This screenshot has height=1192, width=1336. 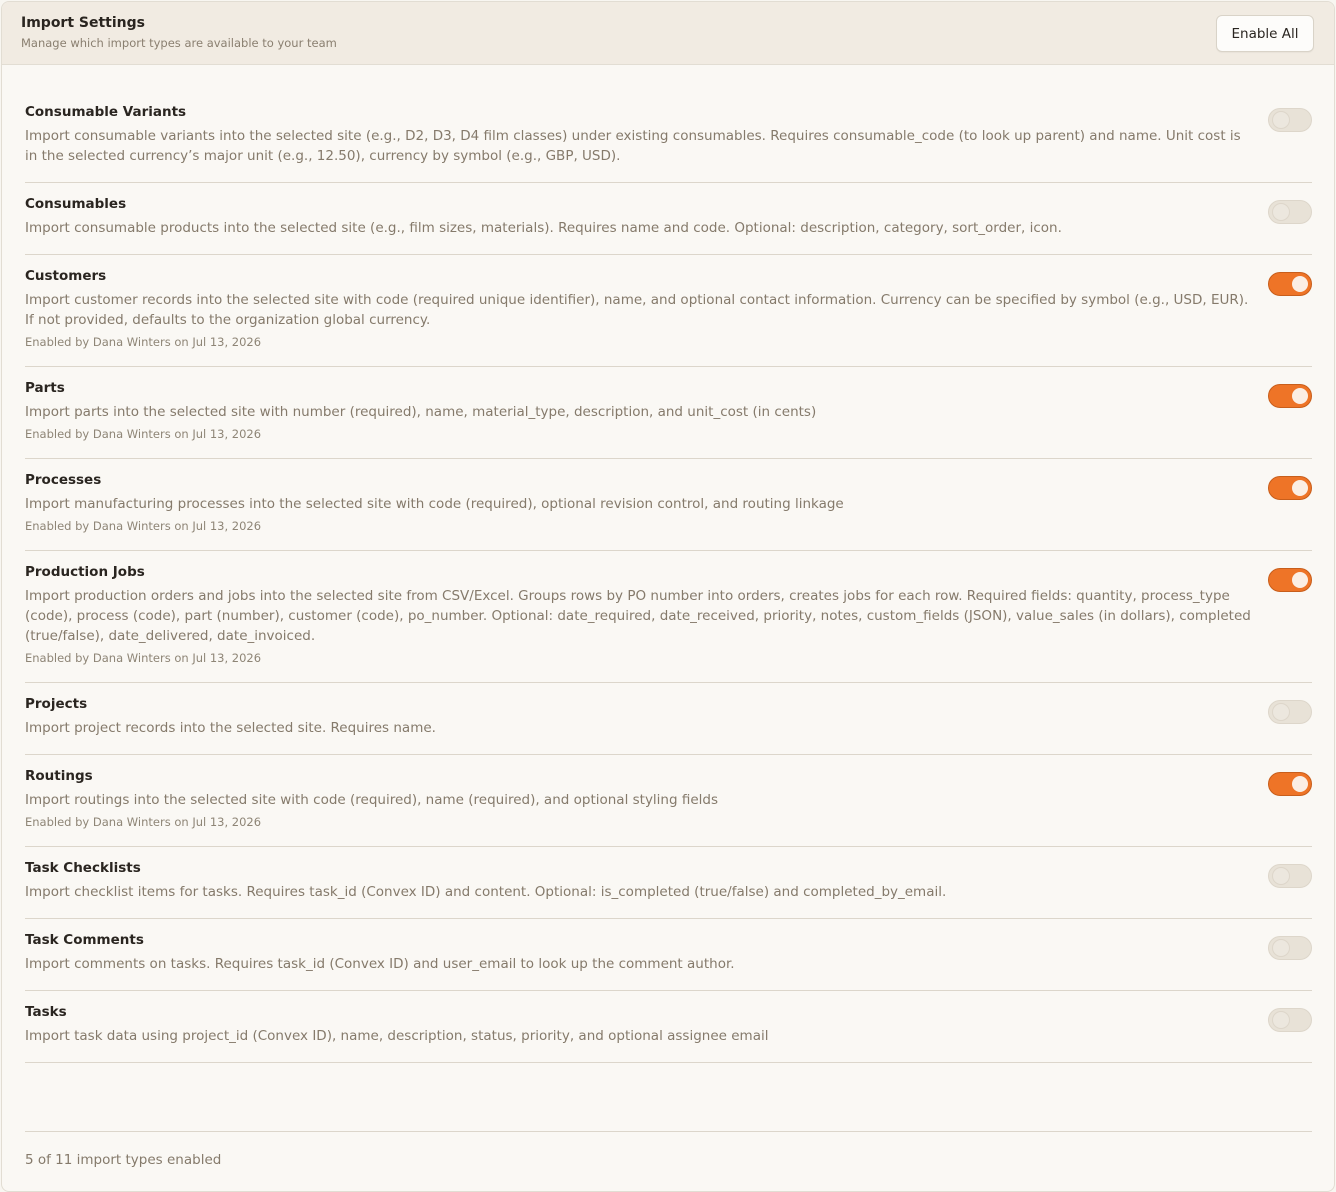 What do you see at coordinates (66, 276) in the screenshot?
I see `import-type-name: Customers` at bounding box center [66, 276].